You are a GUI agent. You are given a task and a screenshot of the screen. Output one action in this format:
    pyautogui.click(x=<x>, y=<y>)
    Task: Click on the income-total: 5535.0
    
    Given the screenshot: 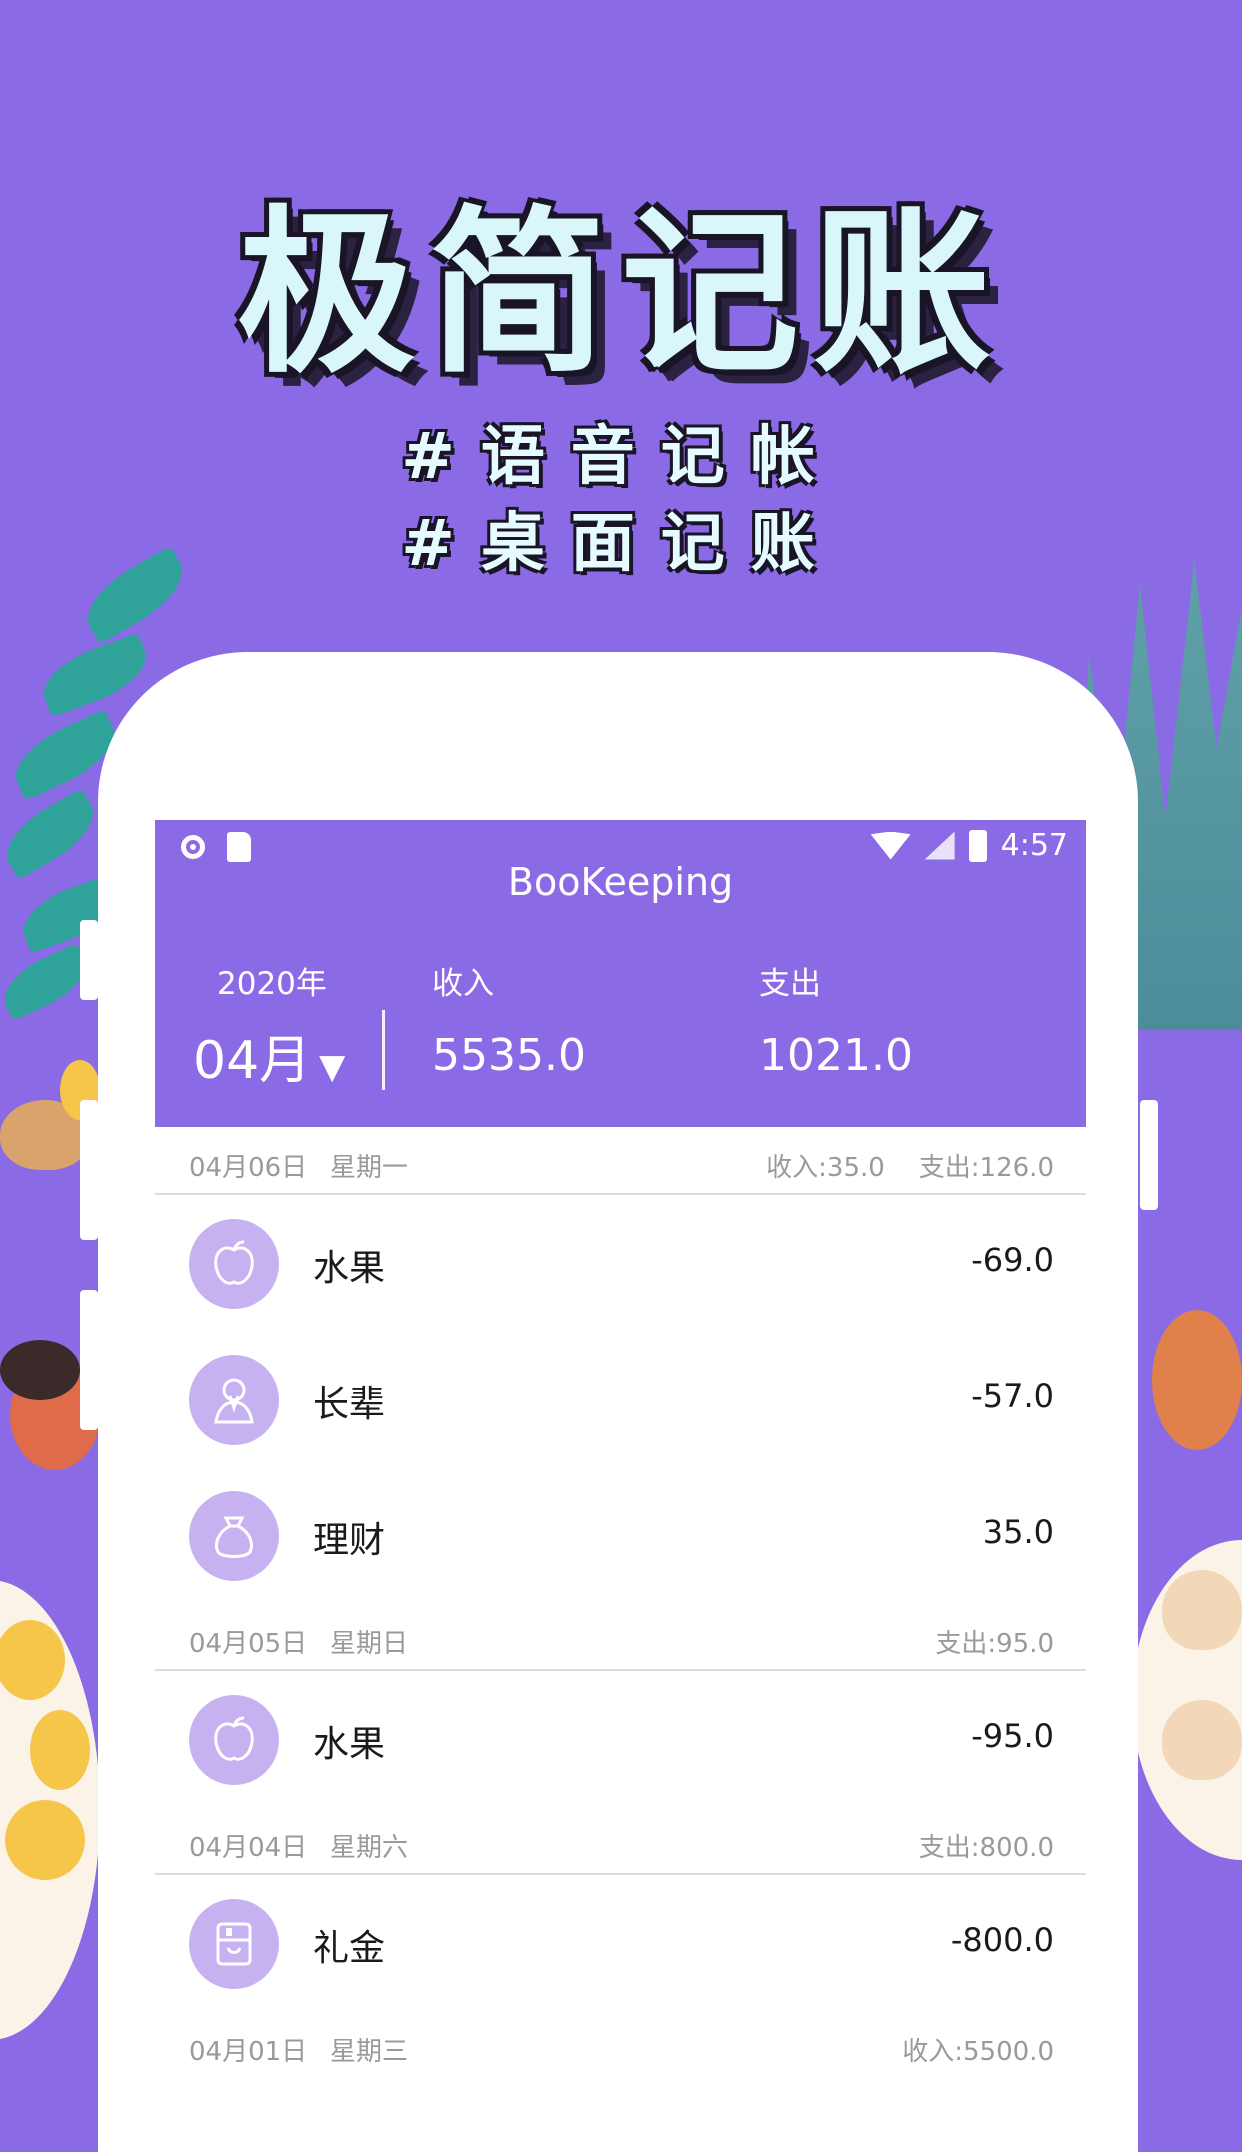 What is the action you would take?
    pyautogui.click(x=509, y=1055)
    